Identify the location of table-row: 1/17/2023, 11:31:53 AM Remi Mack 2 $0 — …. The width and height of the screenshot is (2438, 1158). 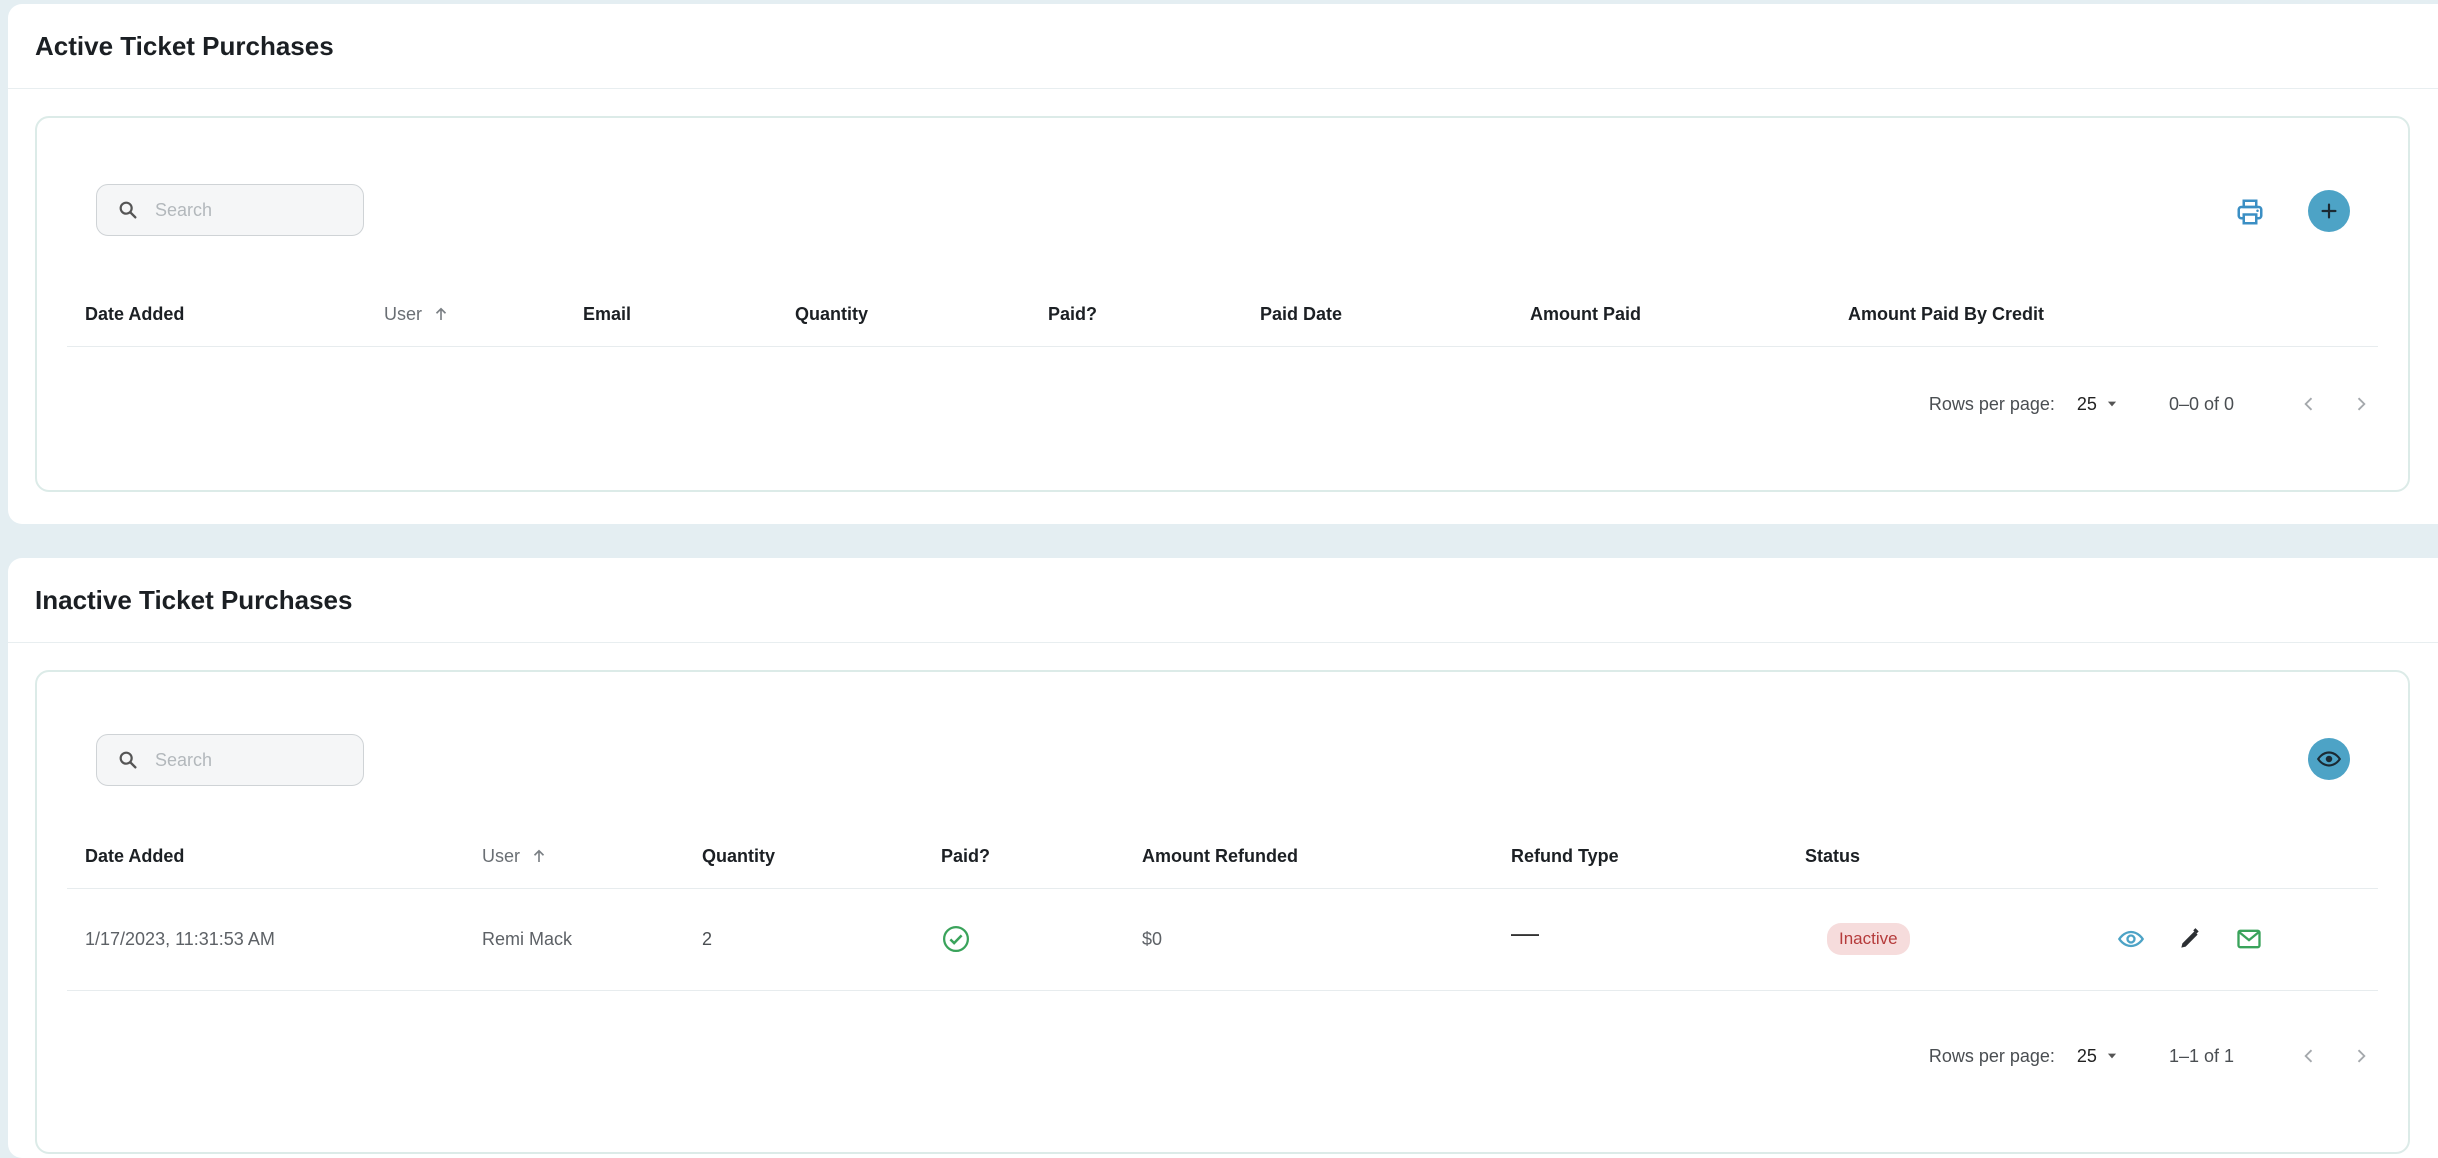
(1222, 939).